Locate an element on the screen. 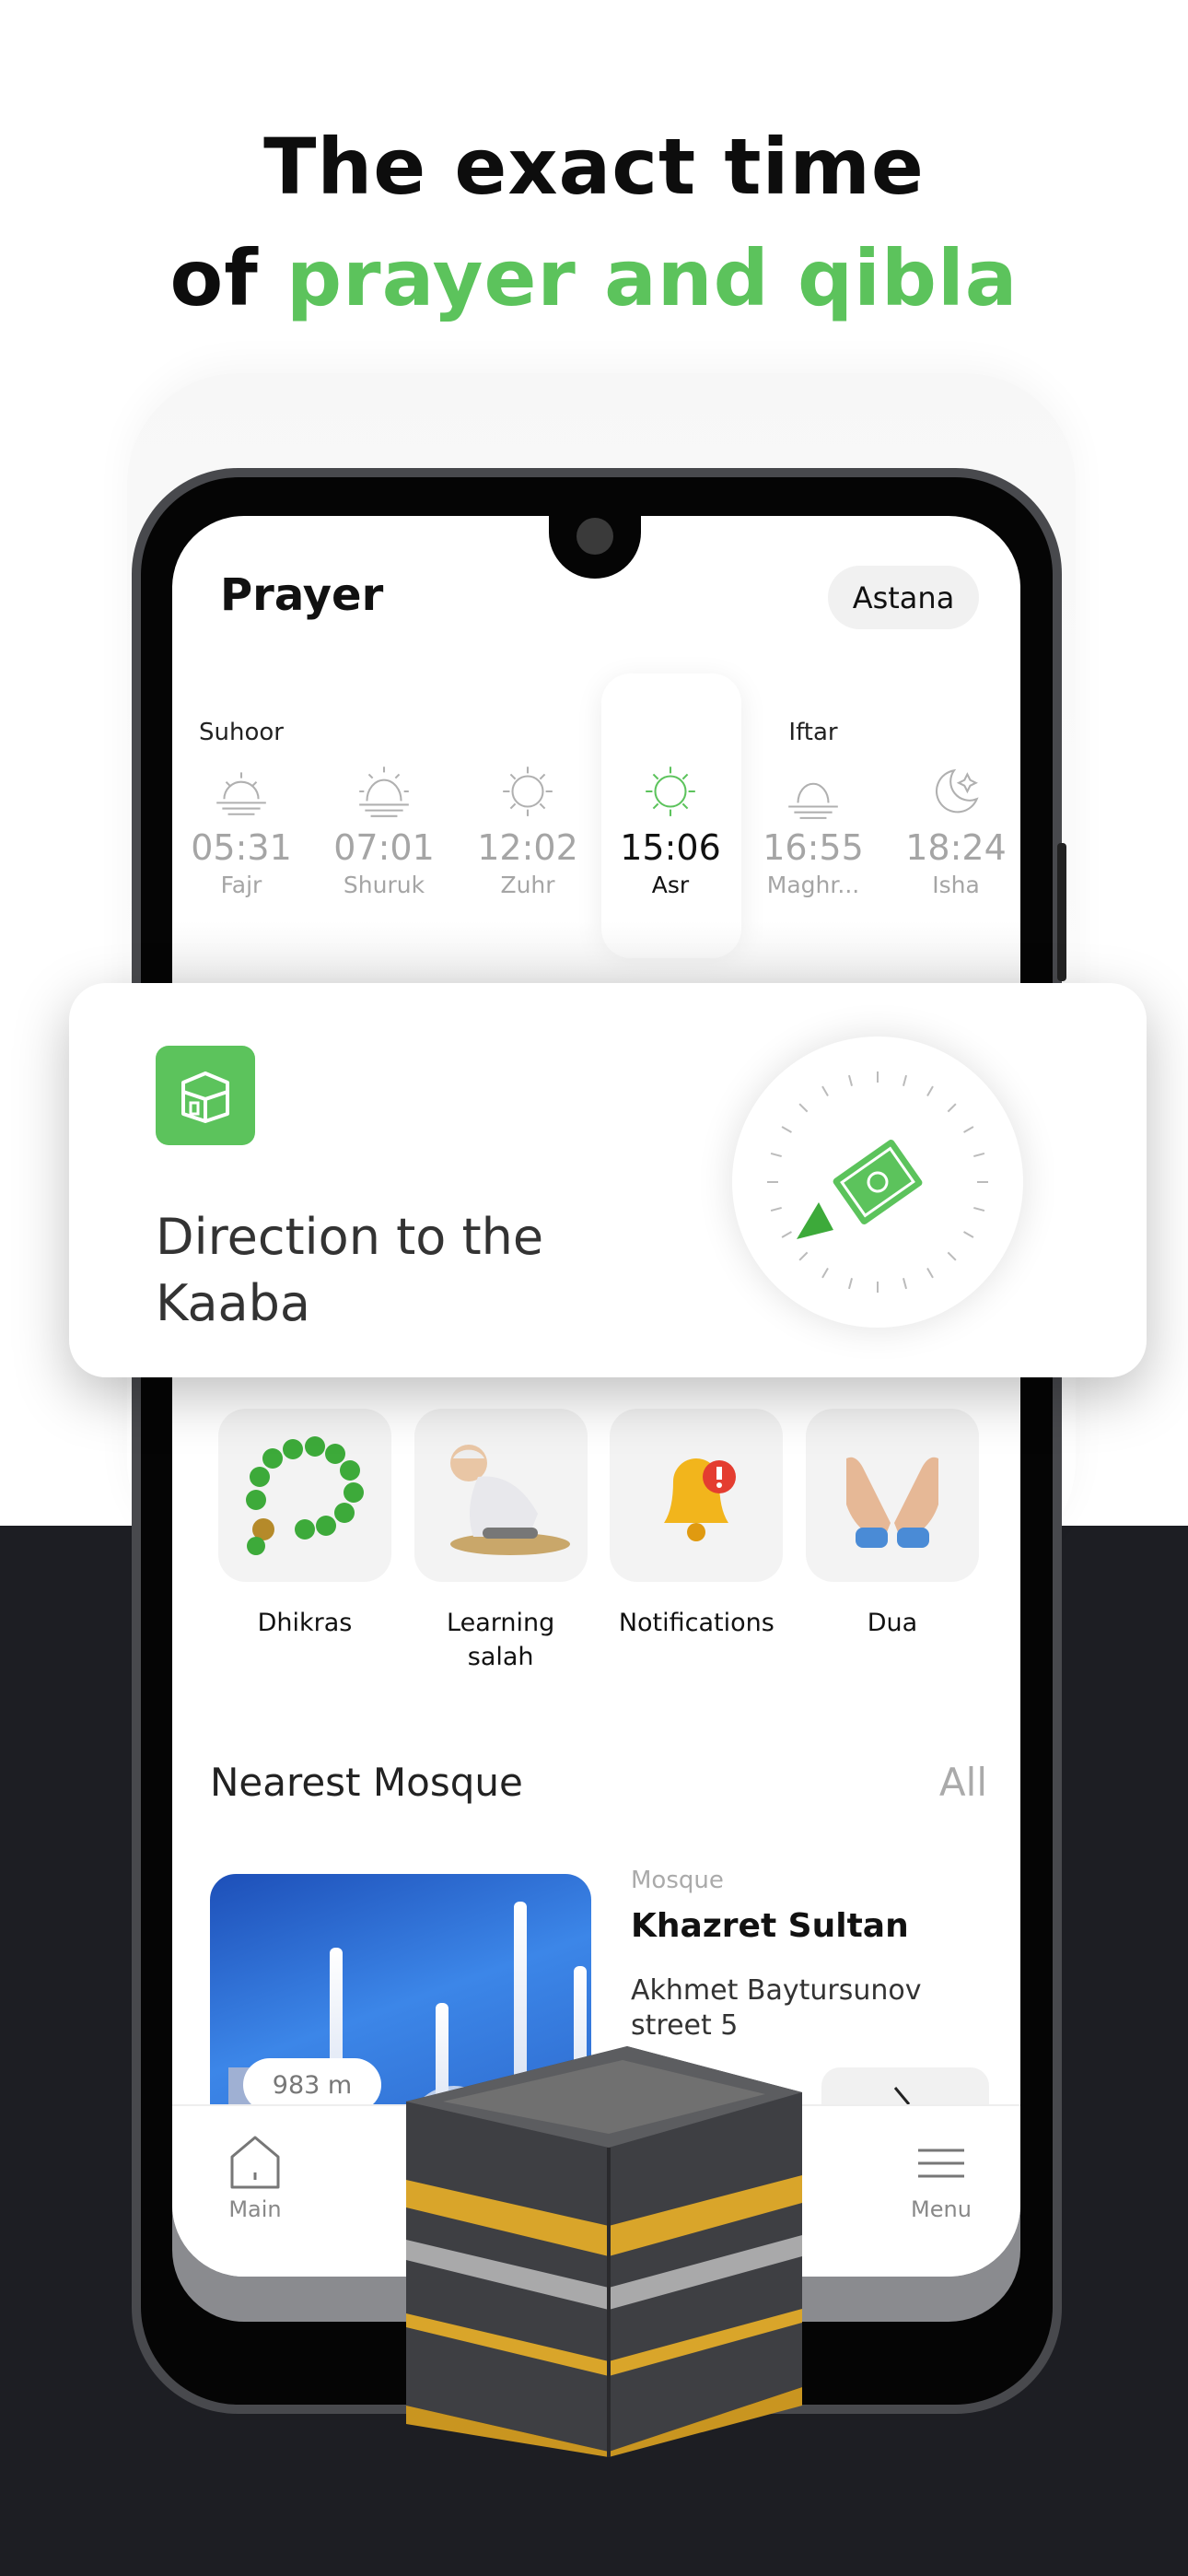 The height and width of the screenshot is (2576, 1188). prayer-zuhr: 12:02 Zuhr is located at coordinates (528, 808).